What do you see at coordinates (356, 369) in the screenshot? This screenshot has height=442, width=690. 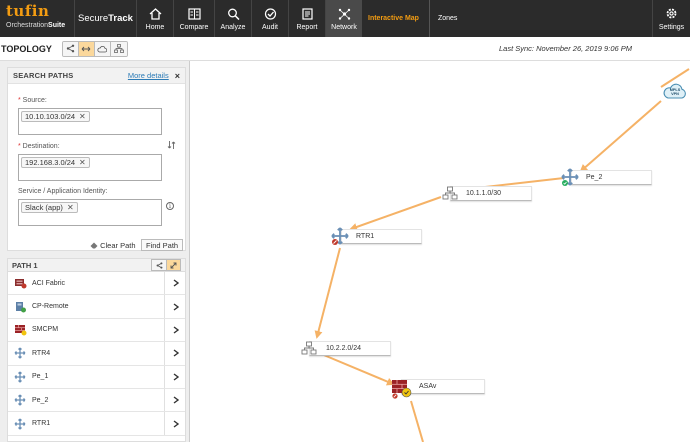 I see `path-segment-net2-asav` at bounding box center [356, 369].